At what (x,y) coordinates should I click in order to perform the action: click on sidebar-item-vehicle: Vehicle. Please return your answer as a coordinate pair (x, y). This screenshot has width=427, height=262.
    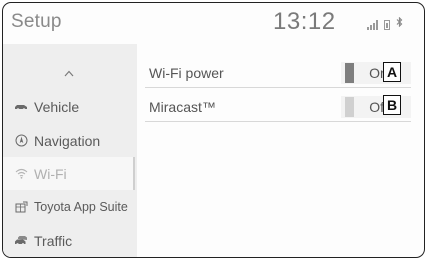
    Looking at the image, I should click on (69, 106).